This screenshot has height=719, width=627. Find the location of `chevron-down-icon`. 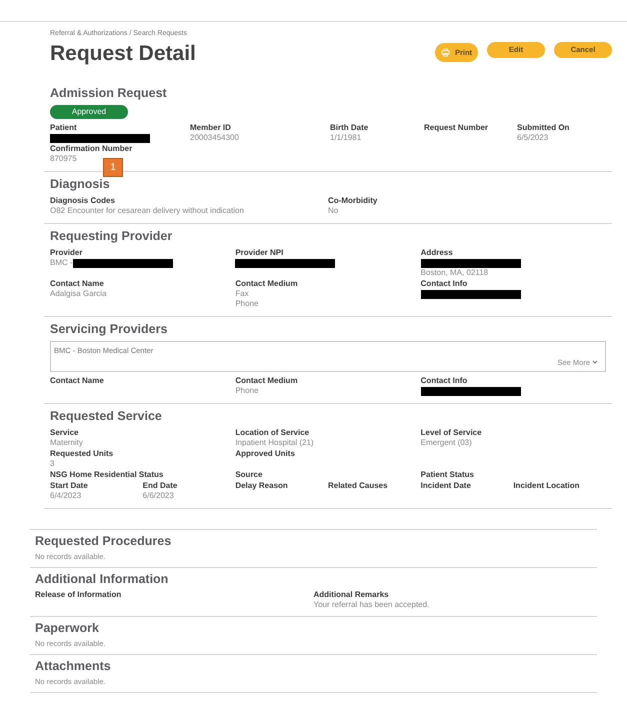

chevron-down-icon is located at coordinates (595, 362).